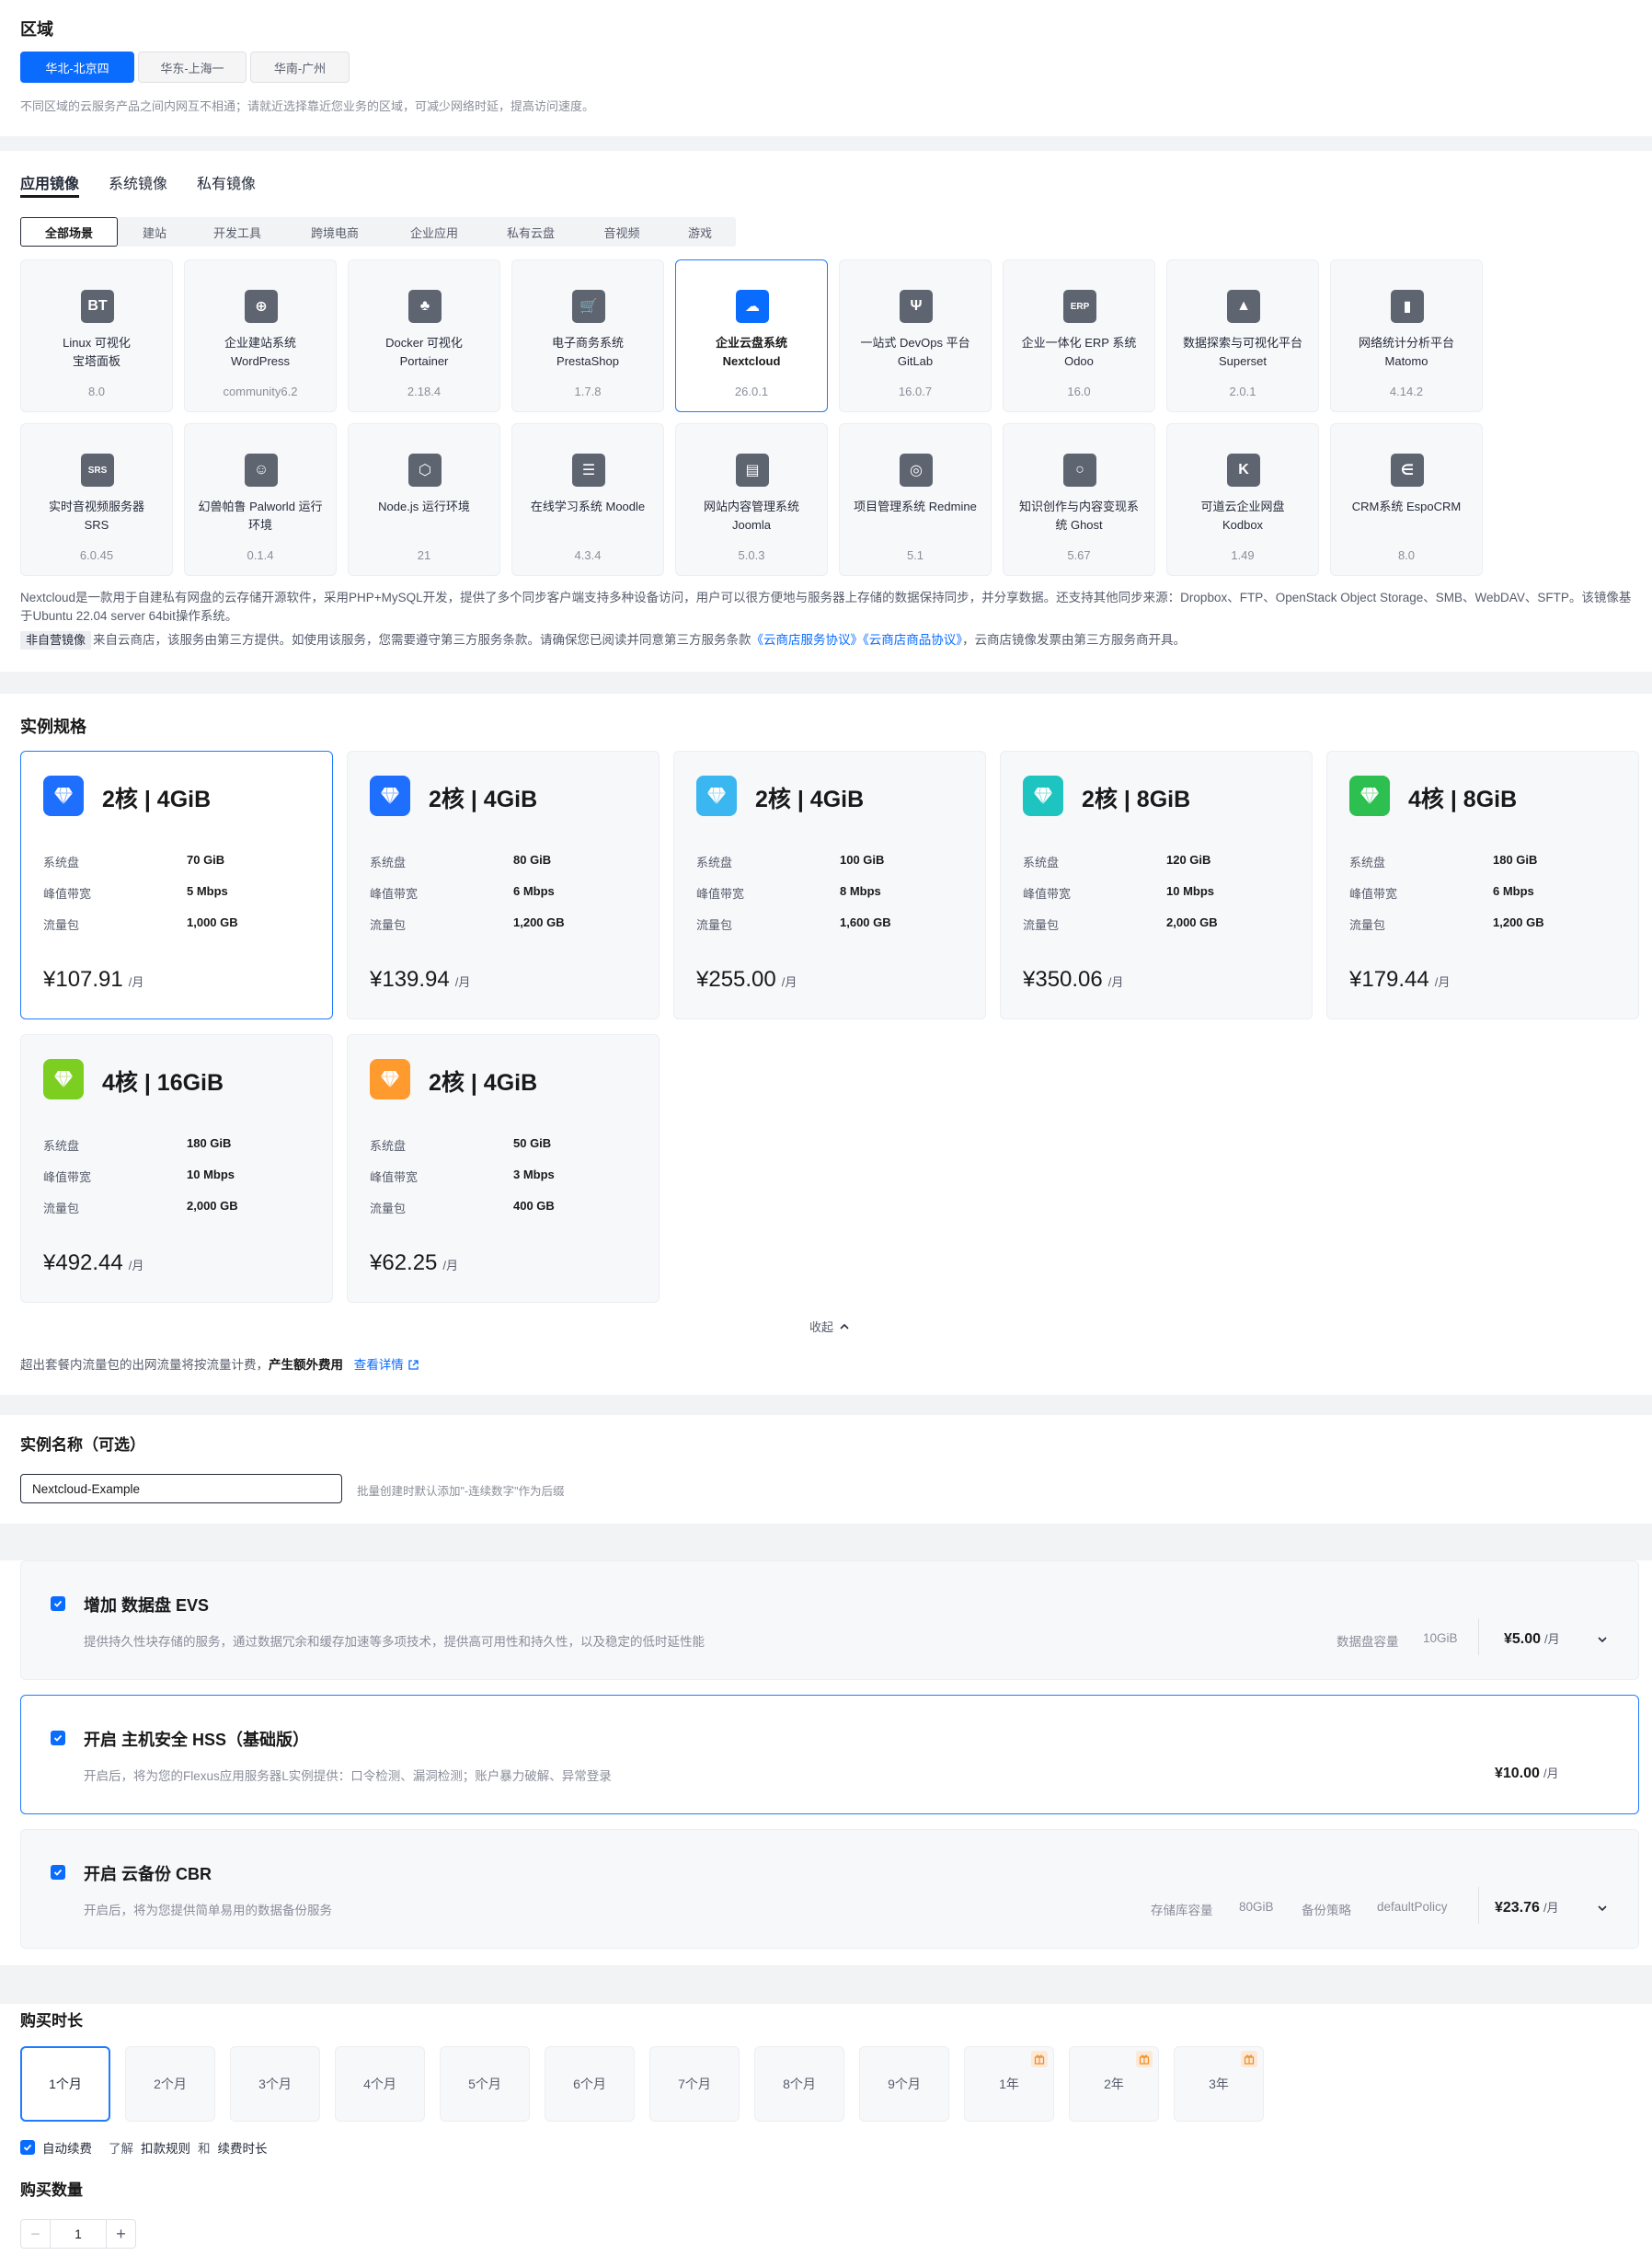 The image size is (1652, 2267). What do you see at coordinates (226, 182) in the screenshot?
I see `tab-private-image: 私有镜像` at bounding box center [226, 182].